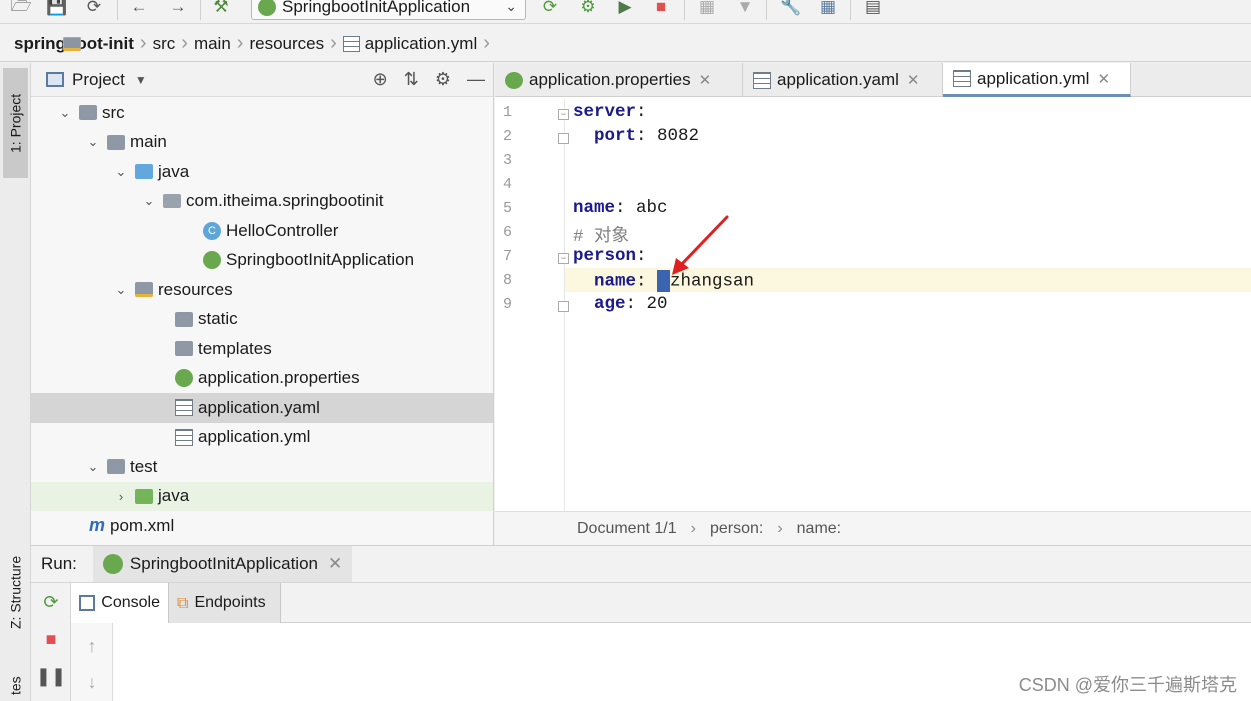 Image resolution: width=1251 pixels, height=701 pixels. Describe the element at coordinates (262, 290) in the screenshot. I see `tree-item-resources: ⌄ resources` at that location.